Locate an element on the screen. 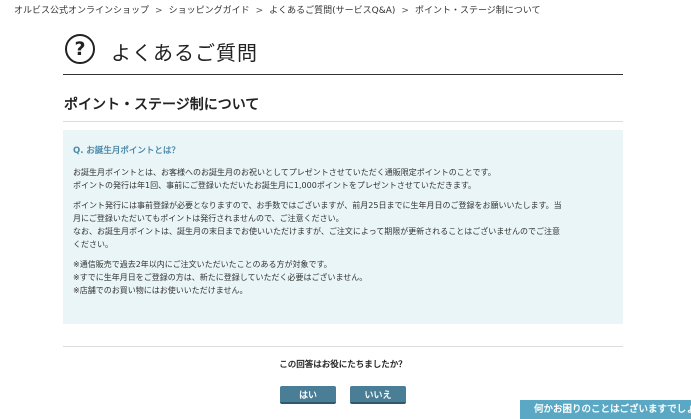 This screenshot has height=419, width=691. faq-line: 月にご登録いただいてもポイントは発行されませんので、ご注意ください。 is located at coordinates (208, 218).